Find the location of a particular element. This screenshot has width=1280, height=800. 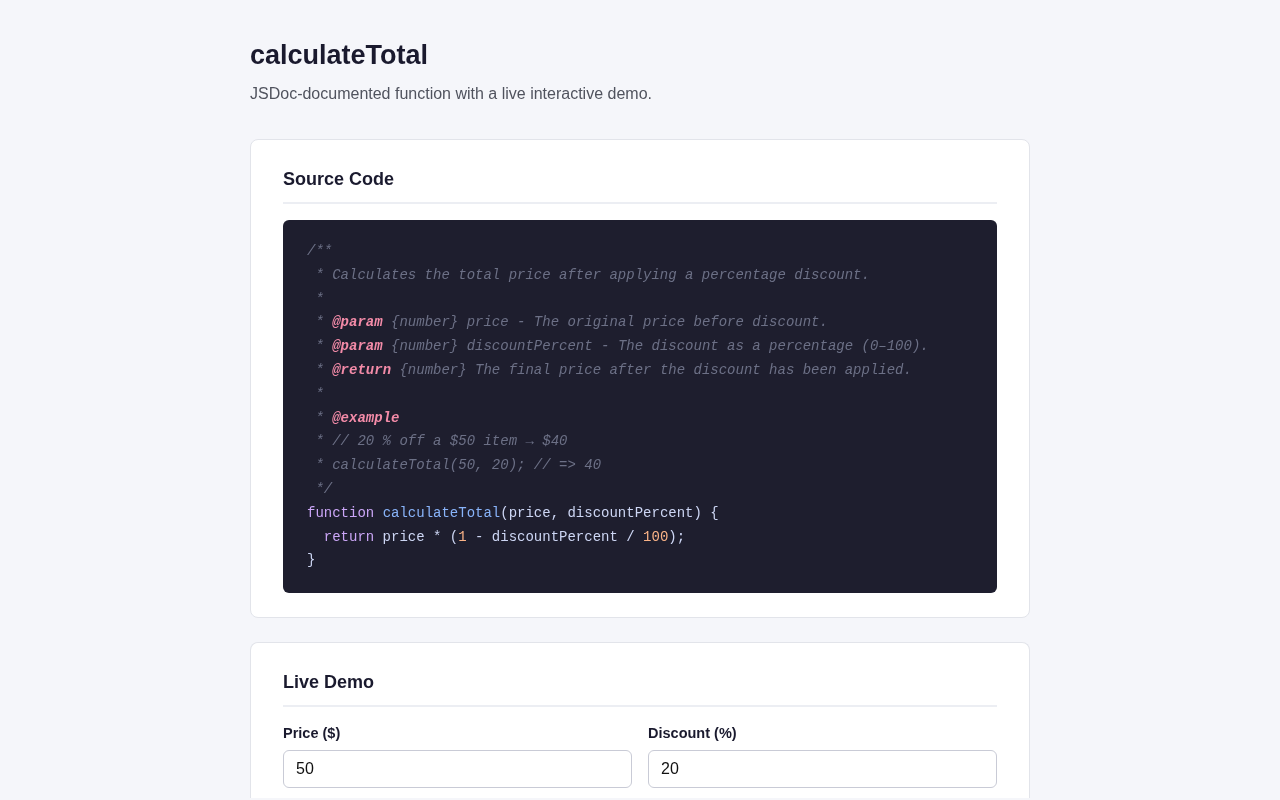

code-line: * @param {number} discountPercent - The discount as a percentage (0–100). is located at coordinates (621, 347).